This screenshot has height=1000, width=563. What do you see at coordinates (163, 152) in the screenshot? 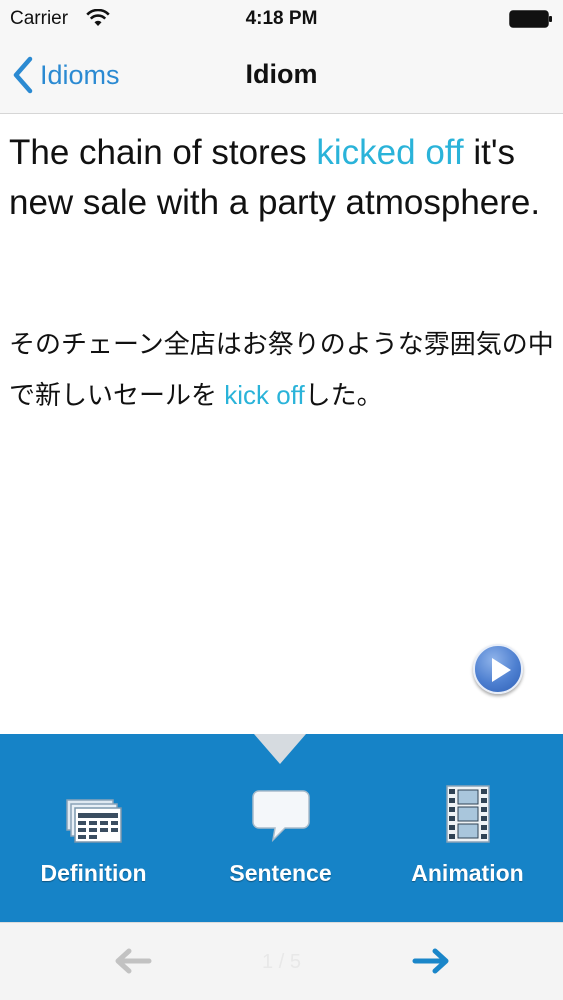
I see `english-text-before: The chain of stores` at bounding box center [163, 152].